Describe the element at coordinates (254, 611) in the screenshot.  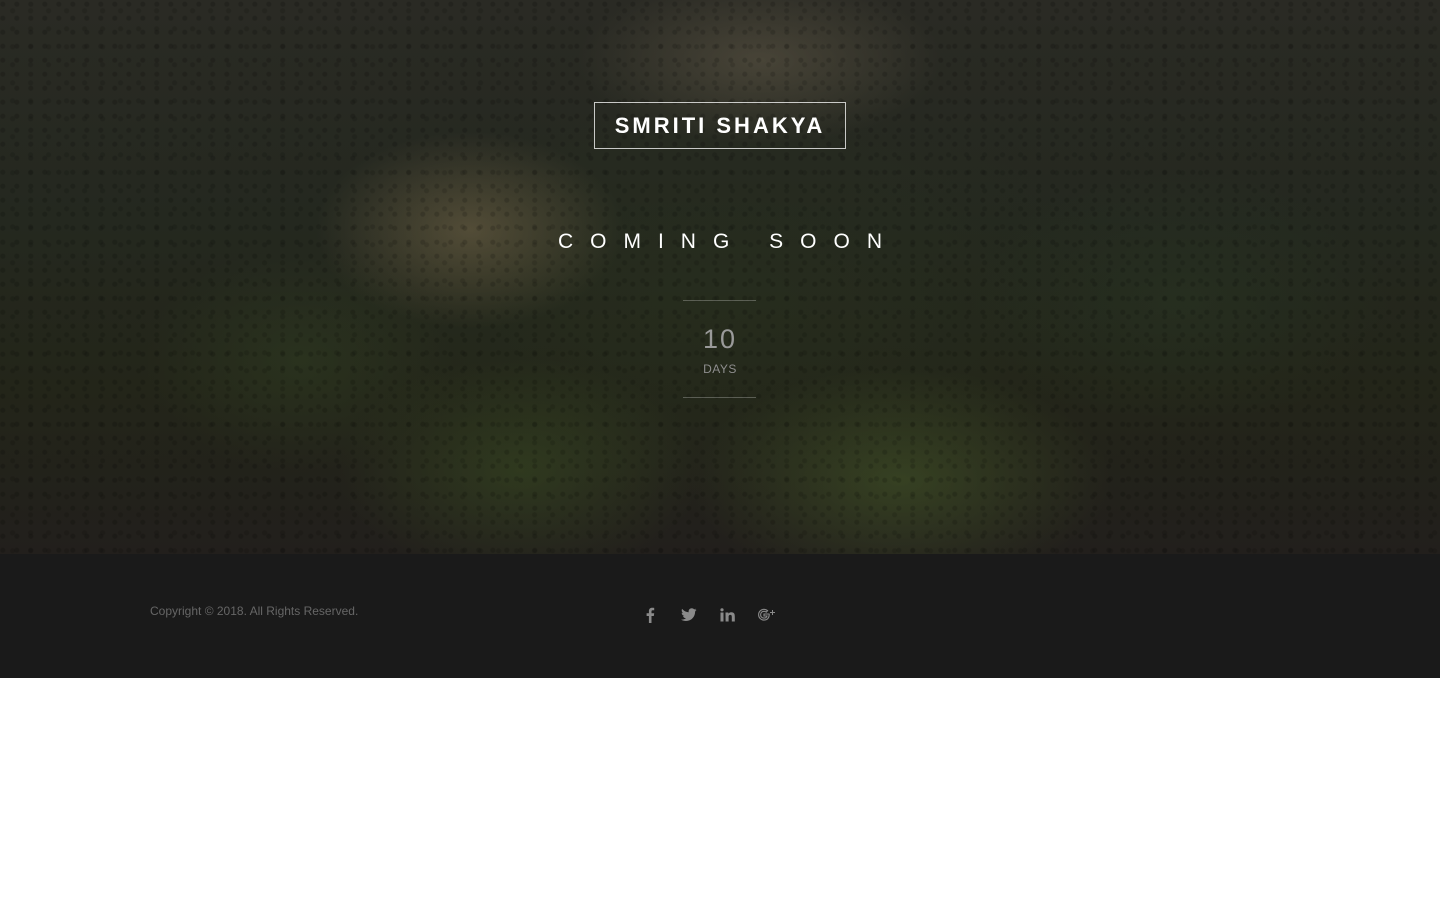
I see `copyright-text: Copyright © 2018. All Rights Reserved.` at that location.